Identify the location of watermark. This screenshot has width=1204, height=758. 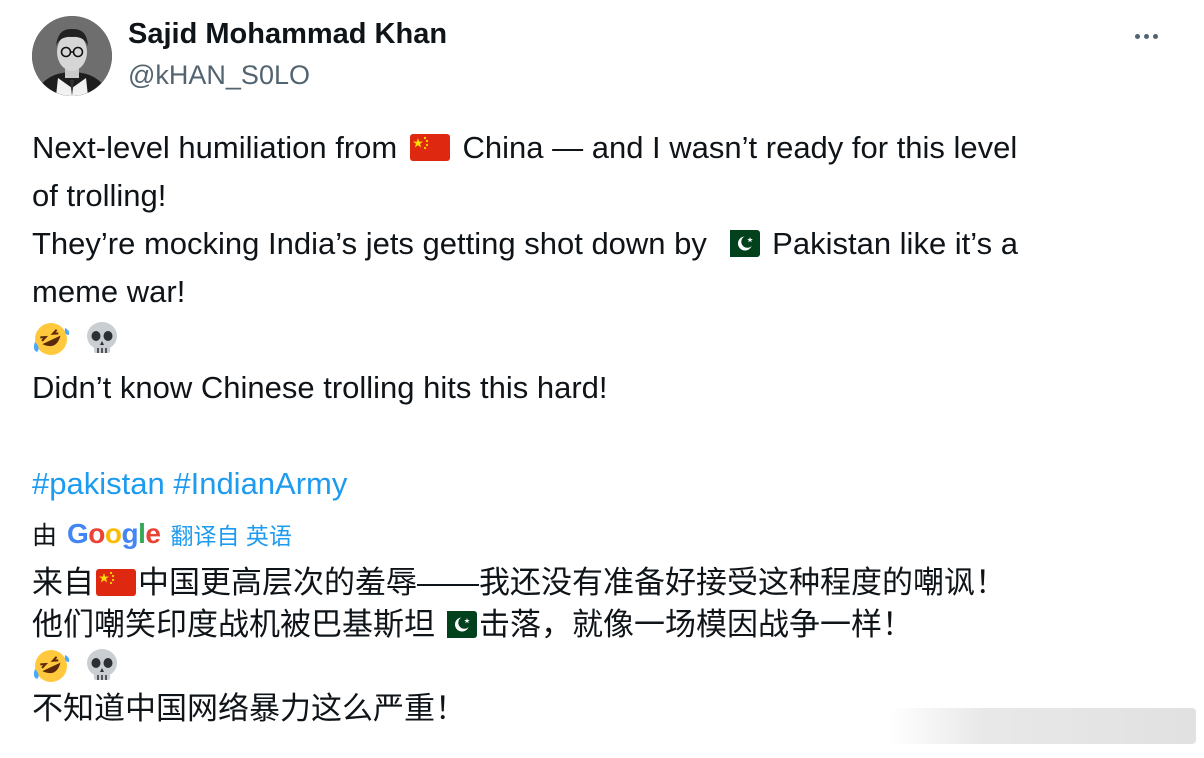
(1043, 726).